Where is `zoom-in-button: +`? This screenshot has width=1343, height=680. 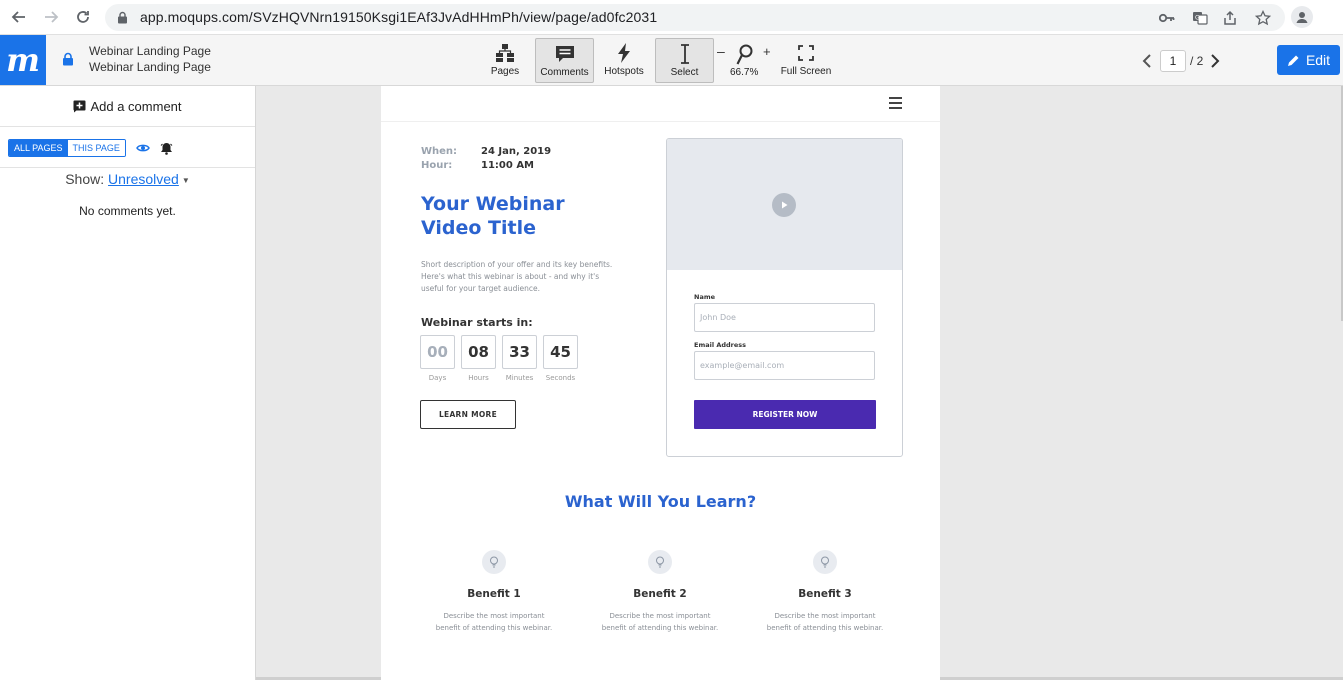
zoom-in-button: + is located at coordinates (767, 51).